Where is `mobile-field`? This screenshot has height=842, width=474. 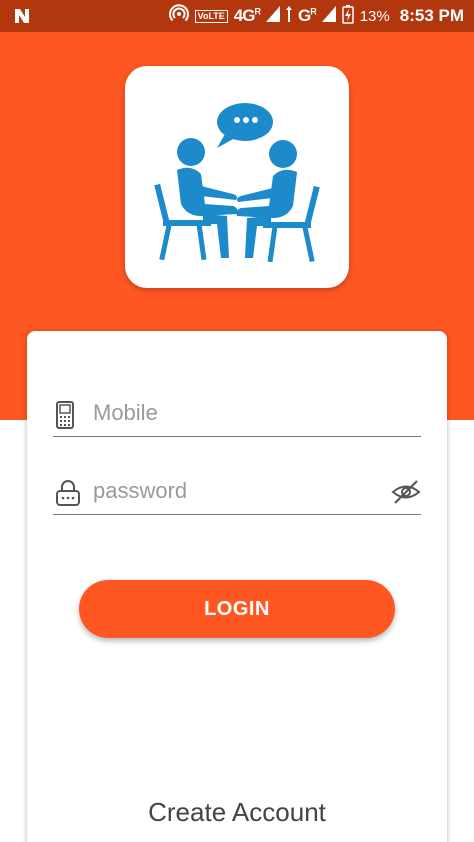
mobile-field is located at coordinates (237, 414).